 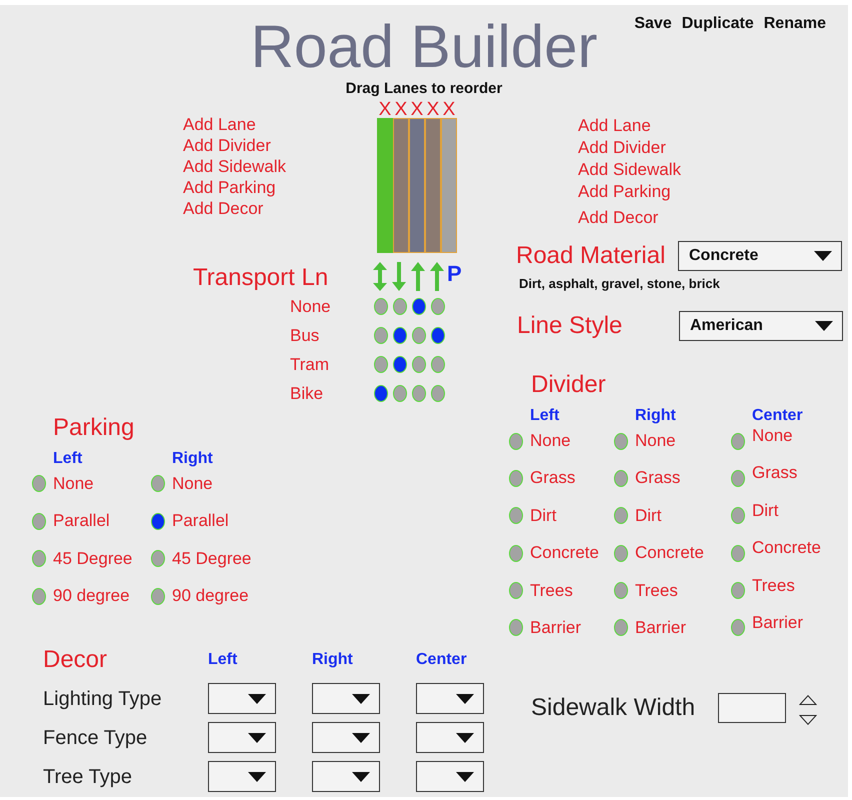 What do you see at coordinates (795, 24) in the screenshot?
I see `action-button: Rename` at bounding box center [795, 24].